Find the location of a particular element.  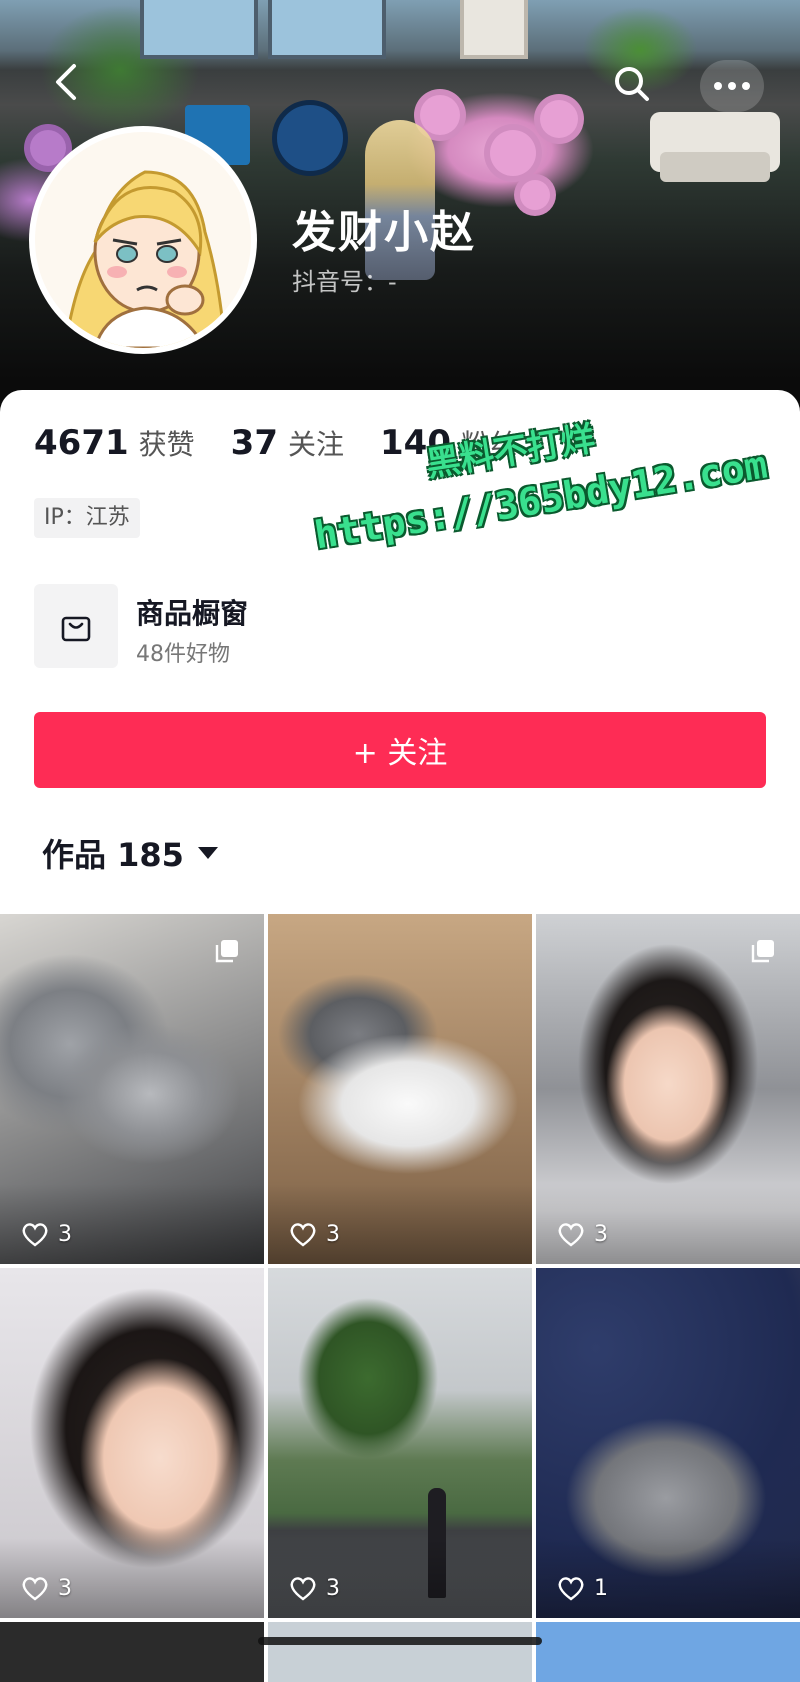

works-label: 作品 185 is located at coordinates (113, 855).